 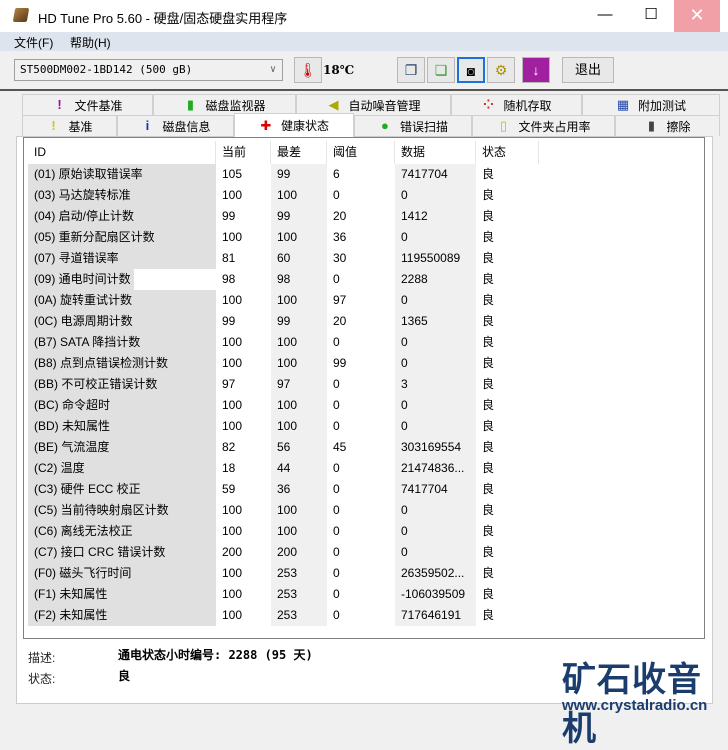 I want to click on table-row: (BE) 气流温度 82 56 45 303169554 良, so click(x=364, y=447).